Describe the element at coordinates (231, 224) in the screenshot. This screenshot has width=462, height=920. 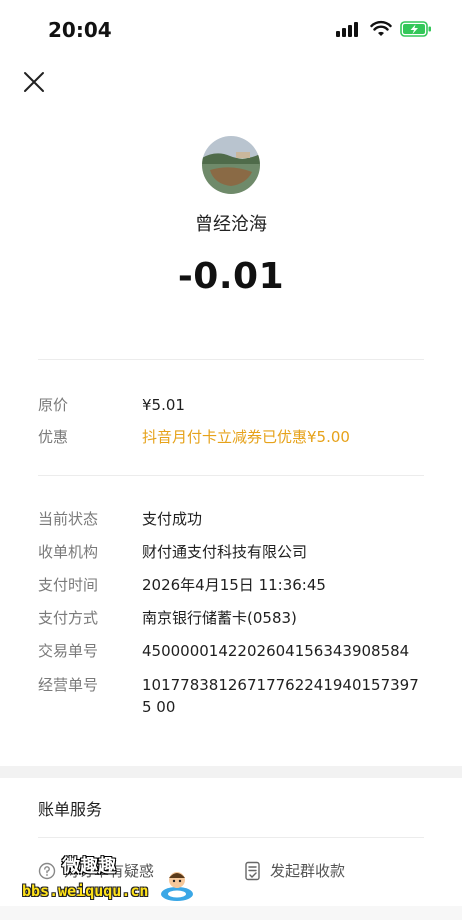
I see `payee-name: 曾经沧海` at that location.